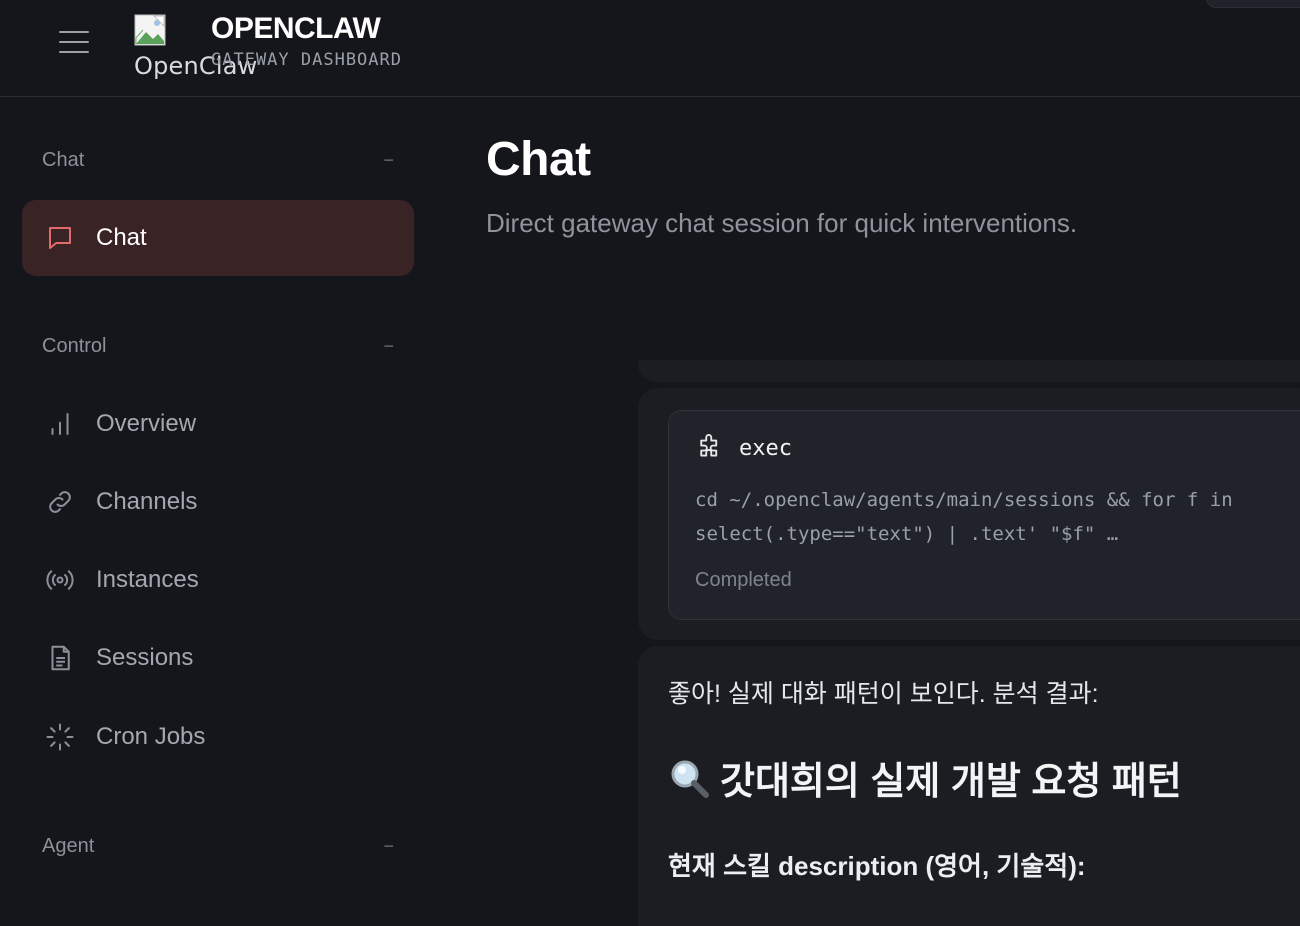  Describe the element at coordinates (218, 346) in the screenshot. I see `nav-group-control: Control −` at that location.